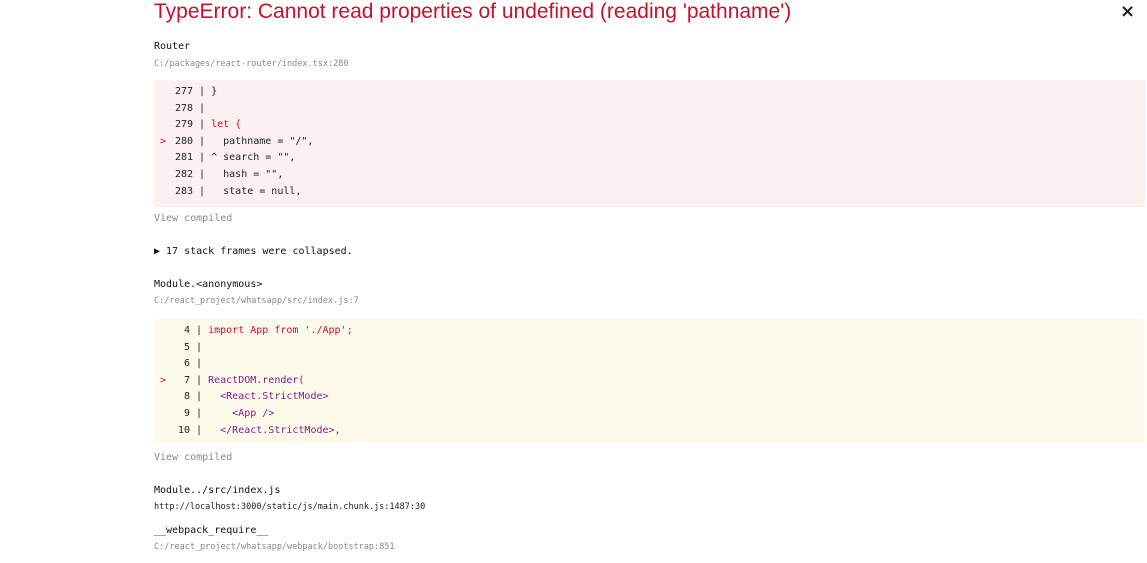 Image resolution: width=1147 pixels, height=563 pixels. Describe the element at coordinates (229, 413) in the screenshot. I see `code-line: 9 | <App />` at that location.